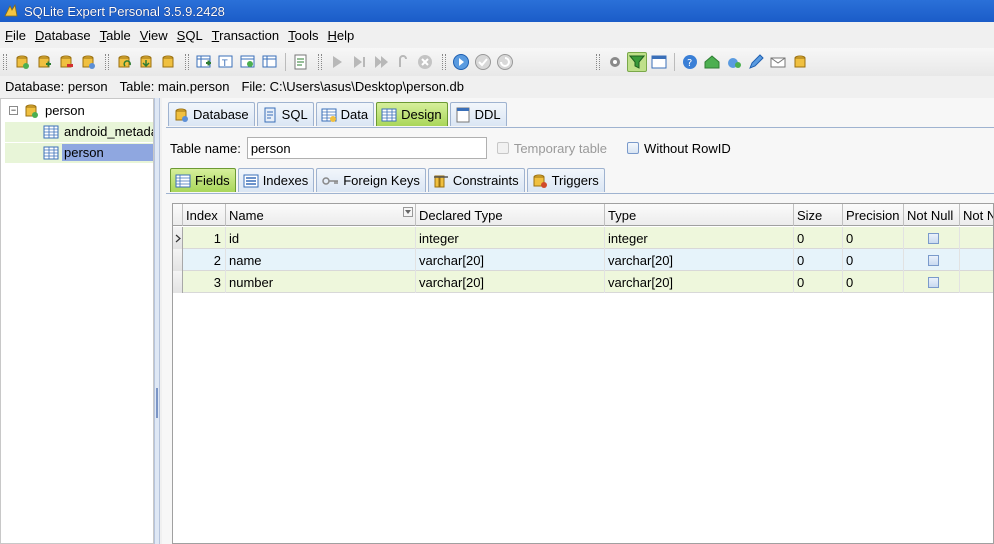 This screenshot has height=544, width=994. Describe the element at coordinates (381, 62) in the screenshot. I see `execute-all-icon` at that location.